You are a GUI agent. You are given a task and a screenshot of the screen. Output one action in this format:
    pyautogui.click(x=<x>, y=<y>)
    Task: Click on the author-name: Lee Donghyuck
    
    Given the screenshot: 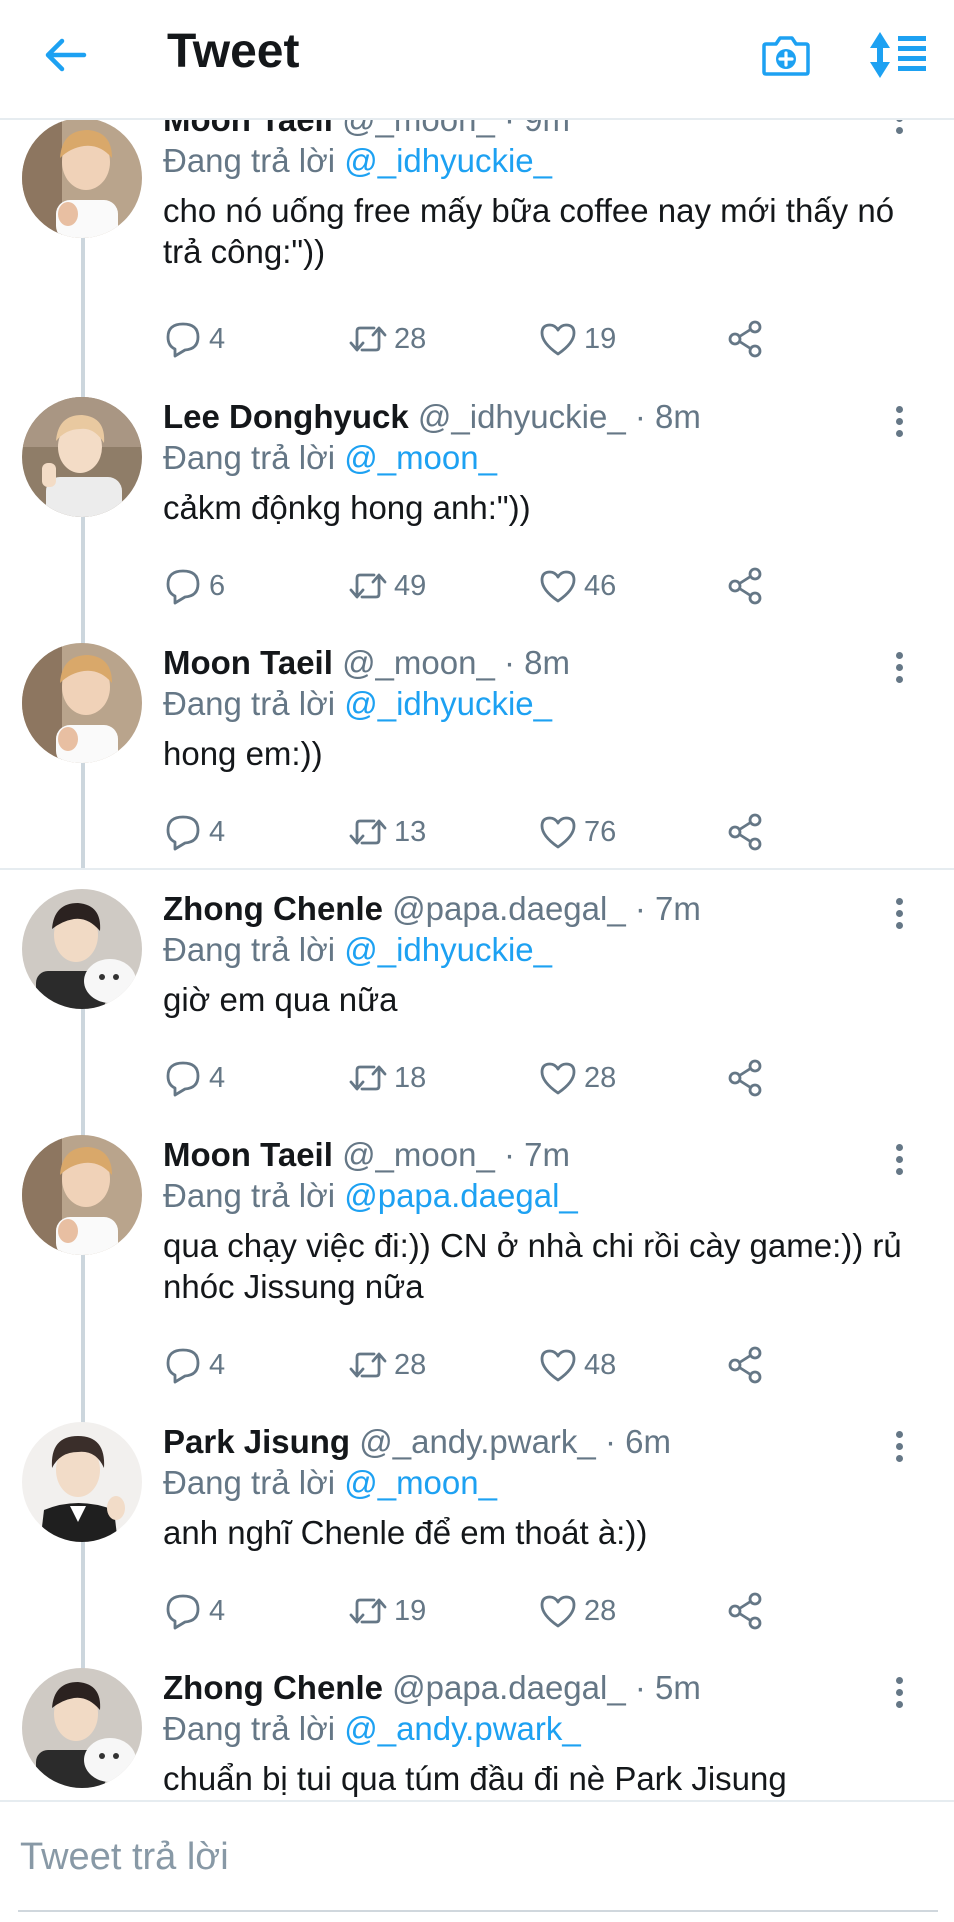 What is the action you would take?
    pyautogui.click(x=286, y=416)
    